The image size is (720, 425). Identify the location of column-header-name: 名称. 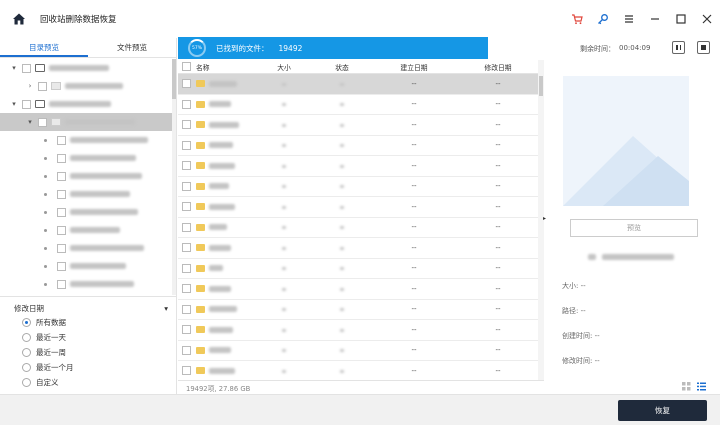
(224, 67).